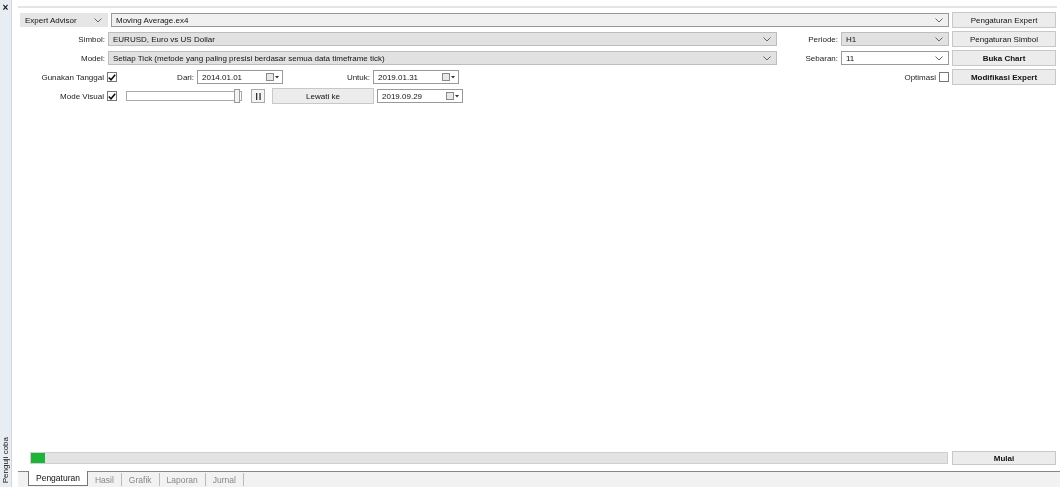  I want to click on close-button: ×, so click(5, 8).